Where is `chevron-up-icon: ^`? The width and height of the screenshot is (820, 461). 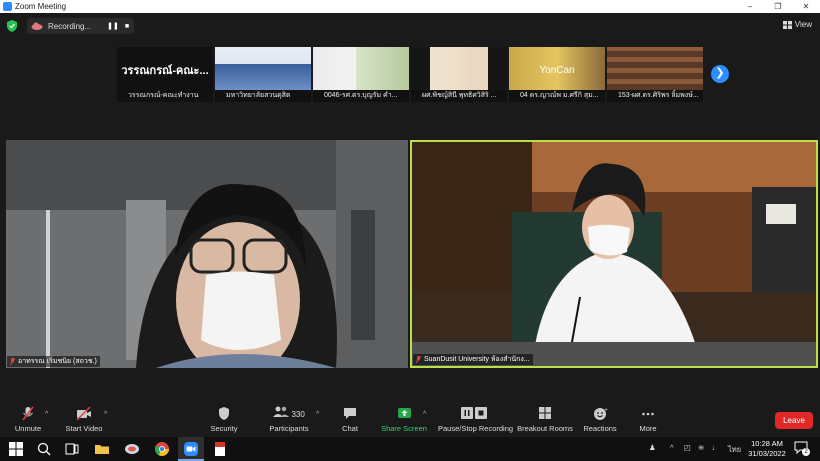
chevron-up-icon: ^ is located at coordinates (672, 447).